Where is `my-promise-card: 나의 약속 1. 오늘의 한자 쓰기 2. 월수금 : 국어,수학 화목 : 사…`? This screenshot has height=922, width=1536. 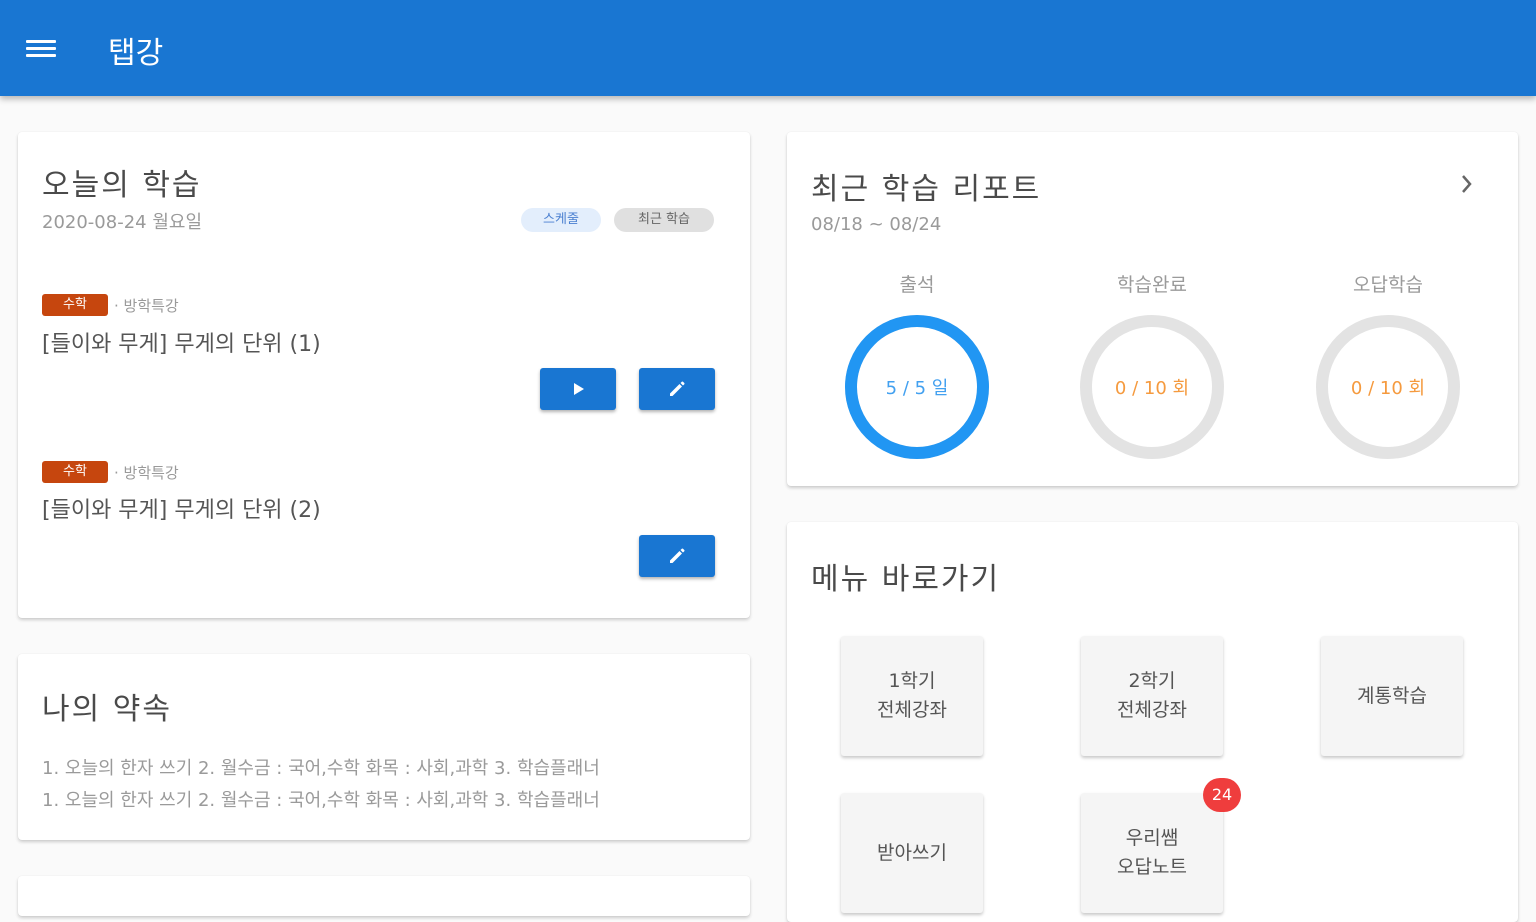
my-promise-card: 나의 약속 1. 오늘의 한자 쓰기 2. 월수금 : 국어,수학 화목 : 사… is located at coordinates (384, 747).